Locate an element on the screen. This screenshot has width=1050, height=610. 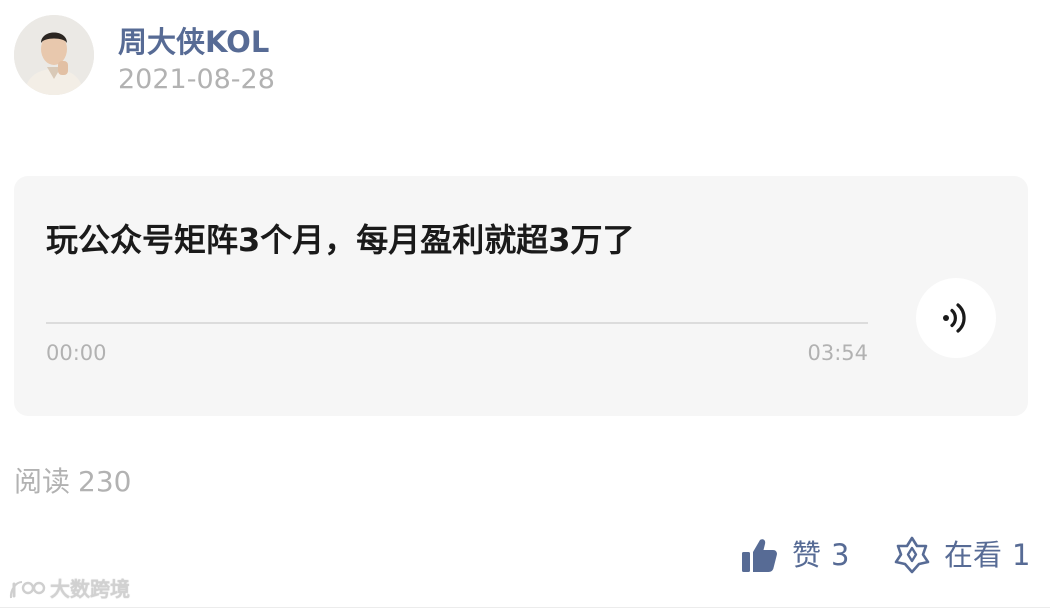
watch-label-group: 在看 1 is located at coordinates (987, 555).